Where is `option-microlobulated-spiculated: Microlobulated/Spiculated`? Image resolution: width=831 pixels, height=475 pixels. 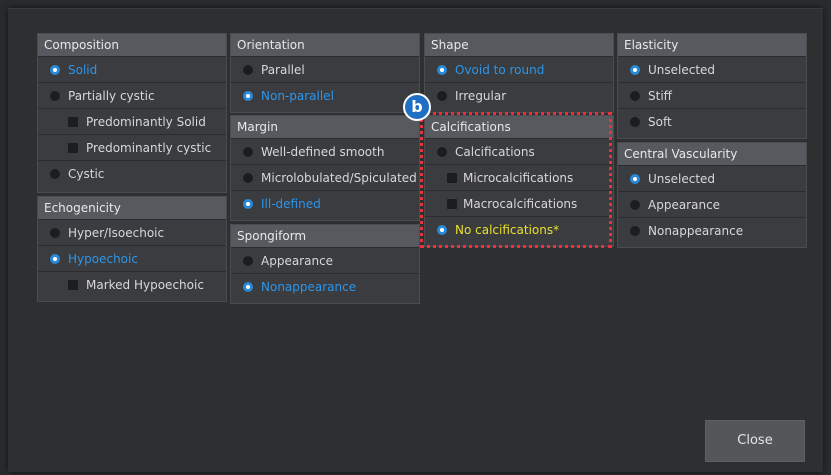
option-microlobulated-spiculated: Microlobulated/Spiculated is located at coordinates (325, 177).